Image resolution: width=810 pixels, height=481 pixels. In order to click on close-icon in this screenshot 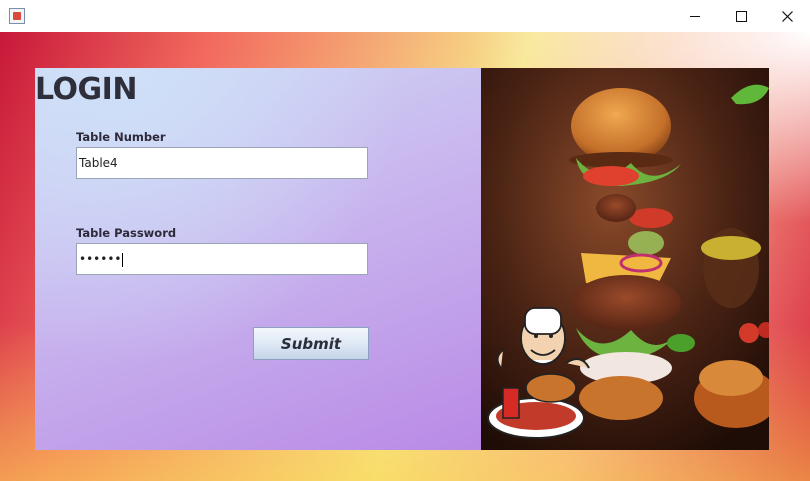, I will do `click(787, 16)`.